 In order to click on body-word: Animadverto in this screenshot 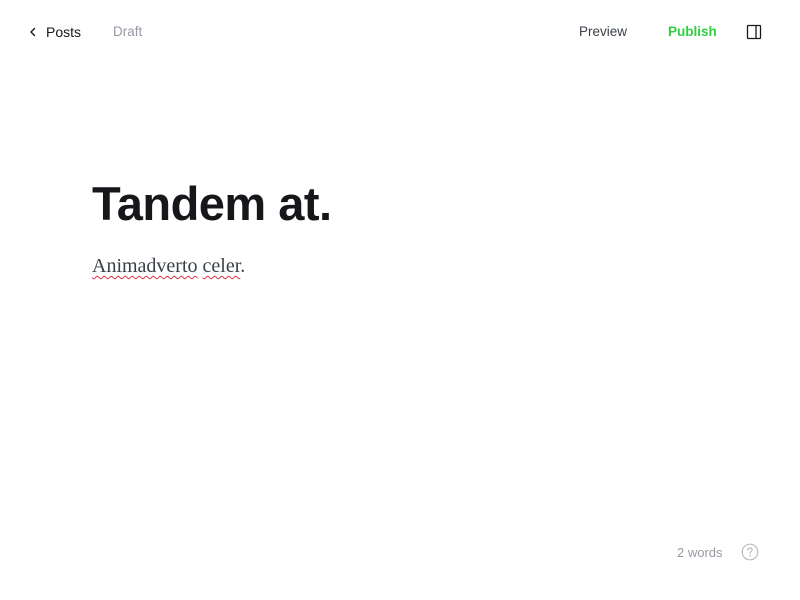, I will do `click(145, 266)`.